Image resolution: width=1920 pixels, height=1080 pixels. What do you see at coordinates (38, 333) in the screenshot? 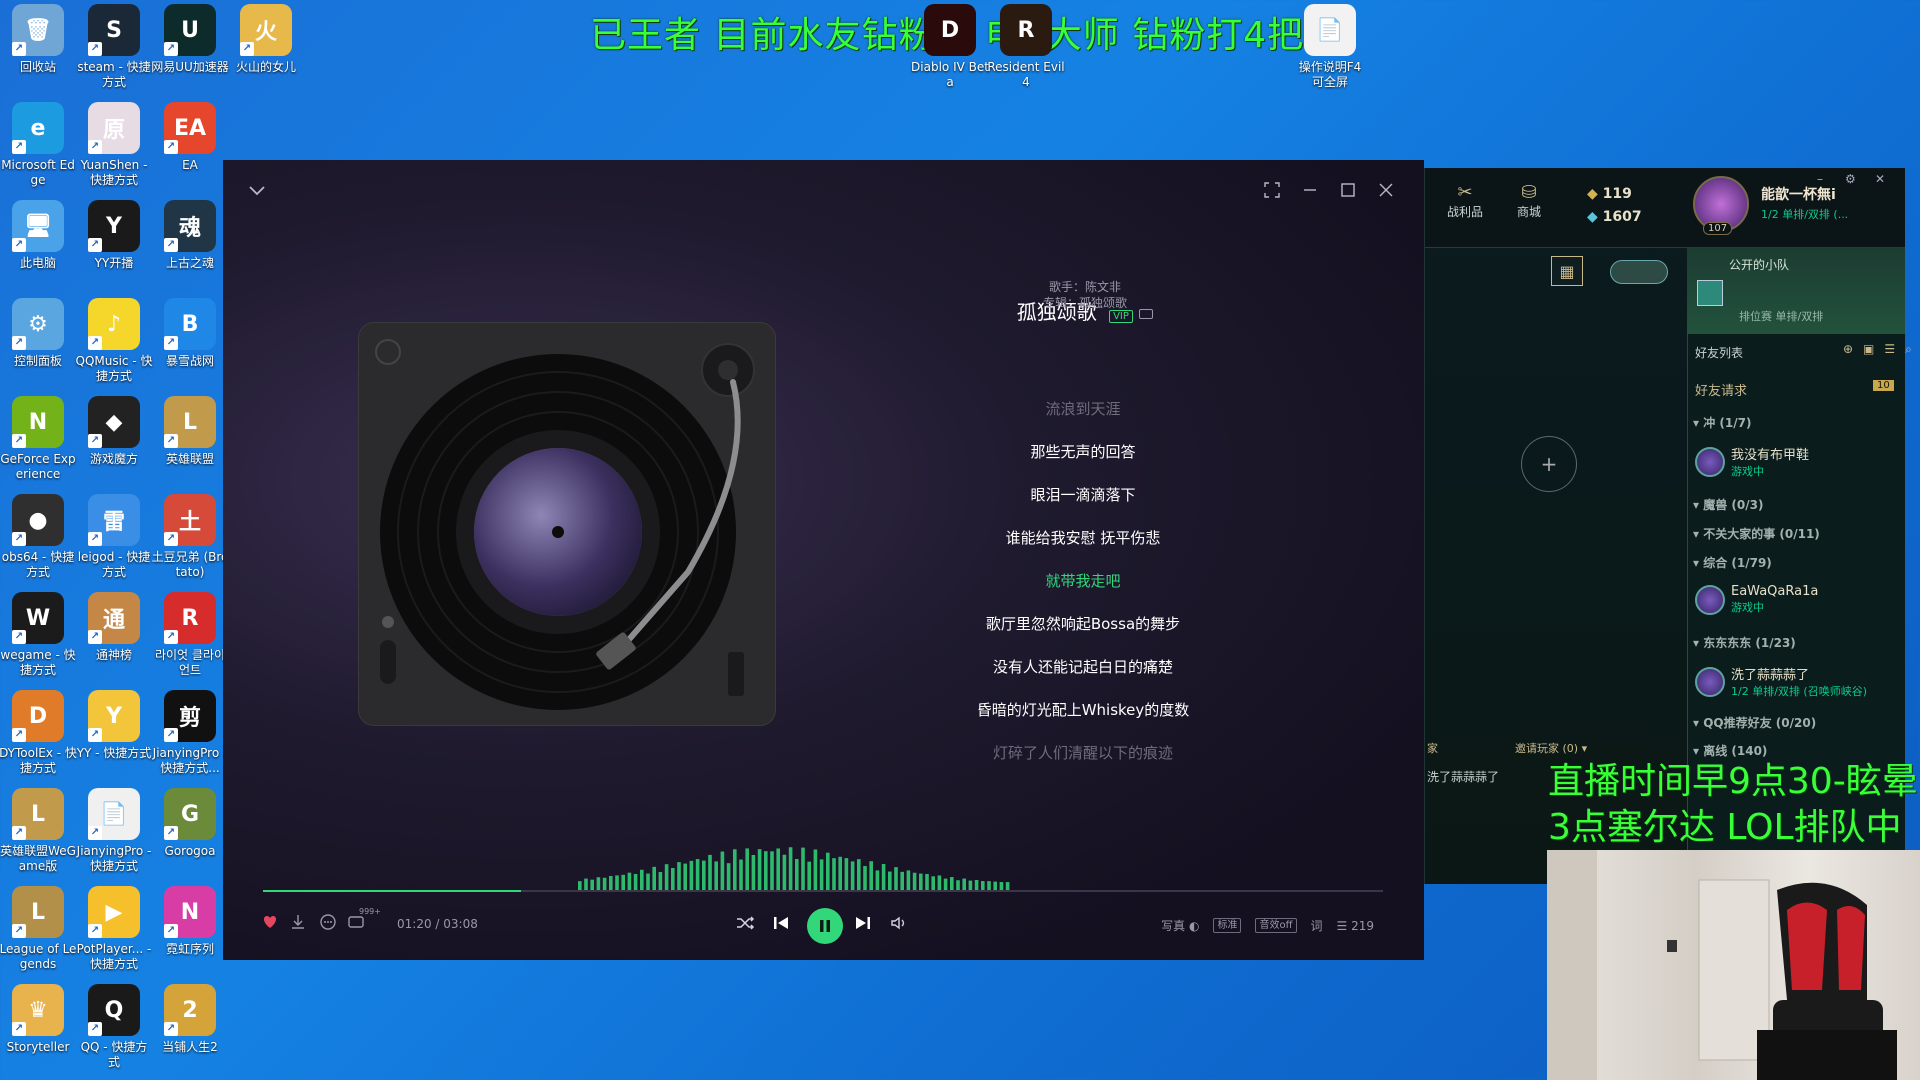
I see `desktop-icon: ⚙ ↗ 控制面板` at bounding box center [38, 333].